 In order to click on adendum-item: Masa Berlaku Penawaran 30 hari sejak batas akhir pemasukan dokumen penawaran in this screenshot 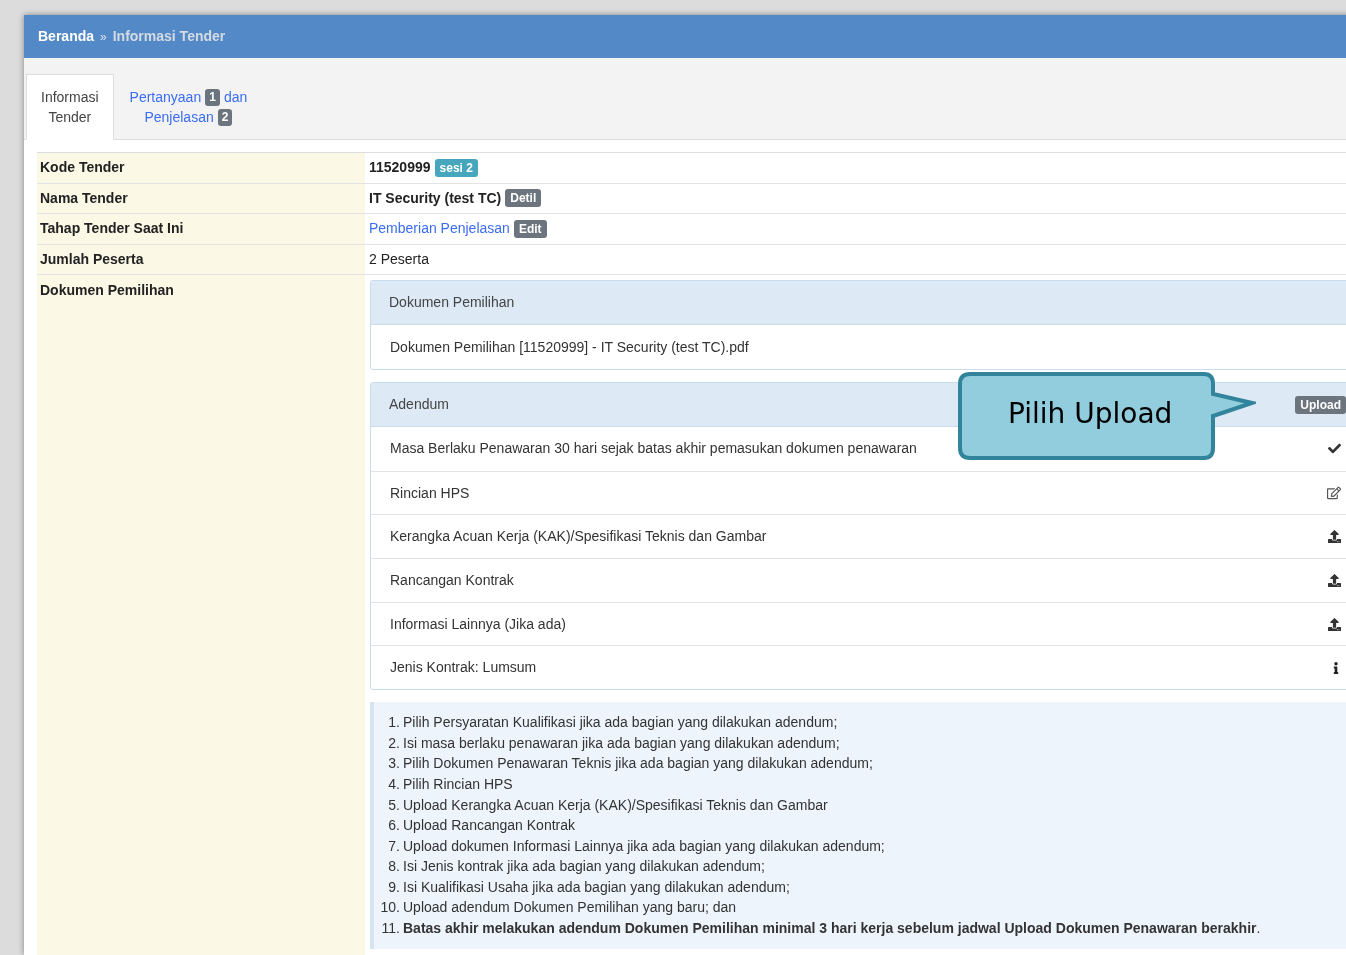, I will do `click(653, 449)`.